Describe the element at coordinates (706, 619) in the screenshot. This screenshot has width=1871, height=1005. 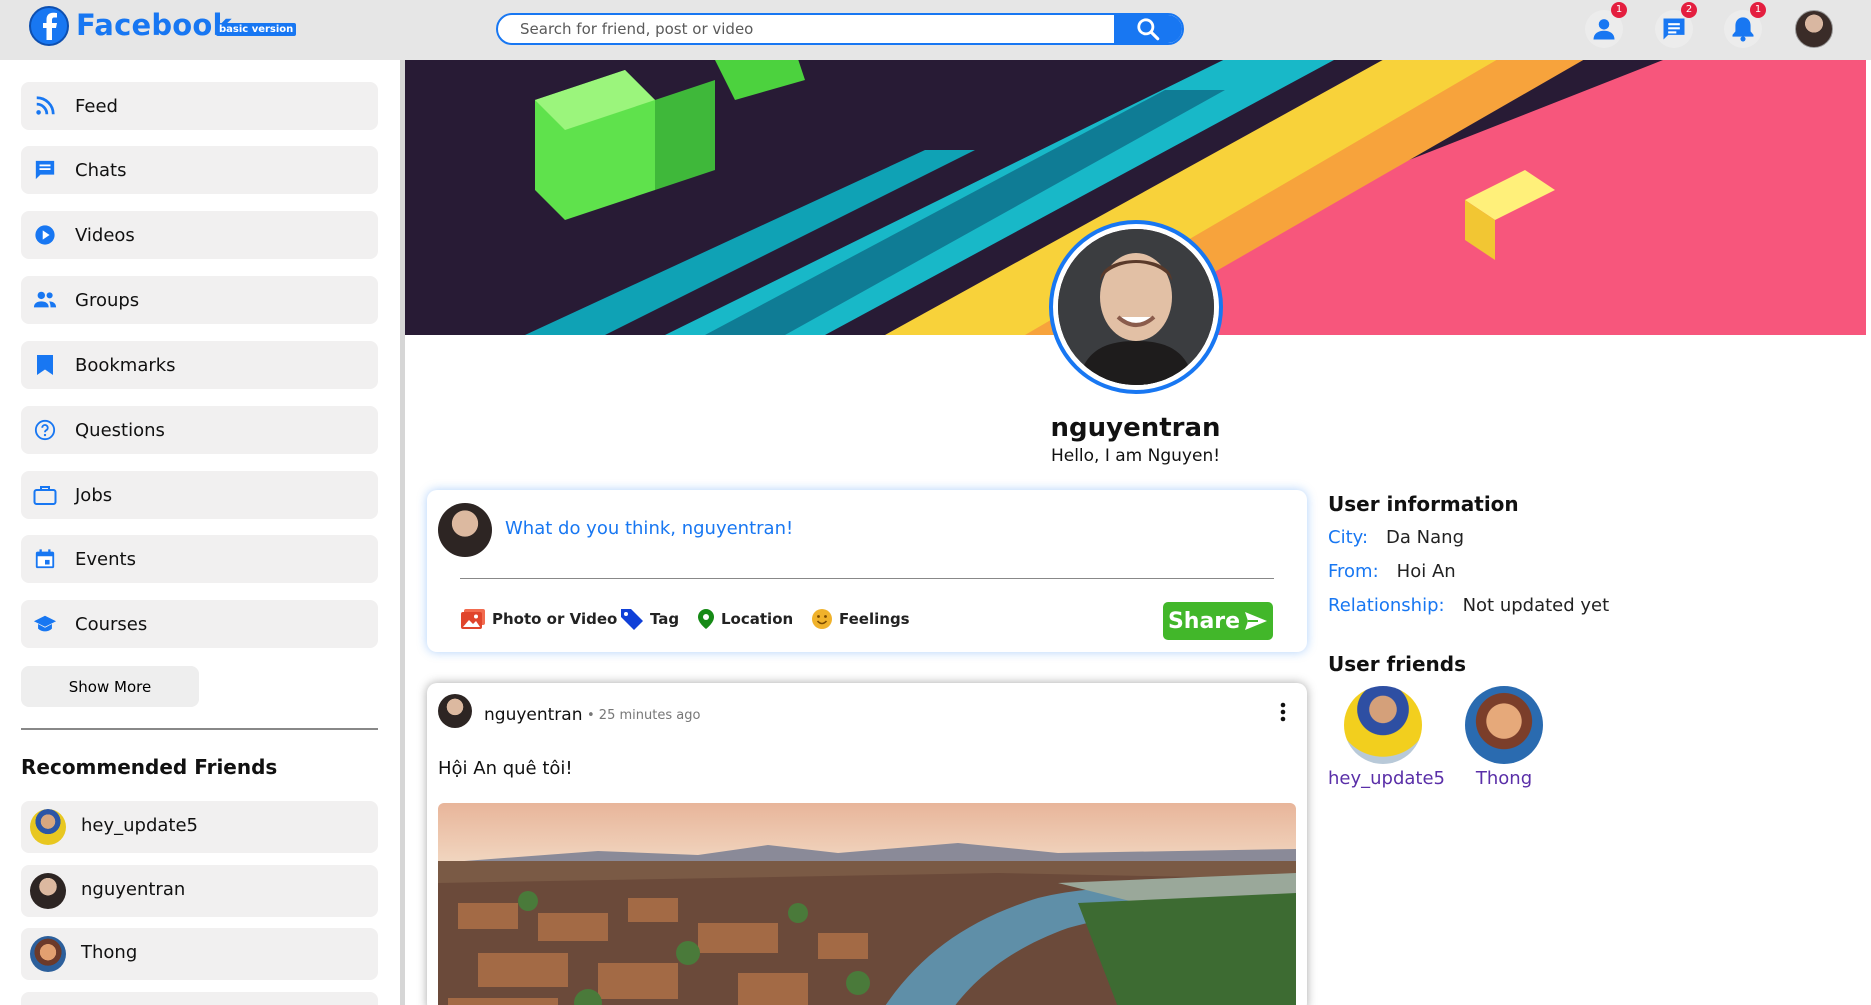
I see `location-pin-icon` at that location.